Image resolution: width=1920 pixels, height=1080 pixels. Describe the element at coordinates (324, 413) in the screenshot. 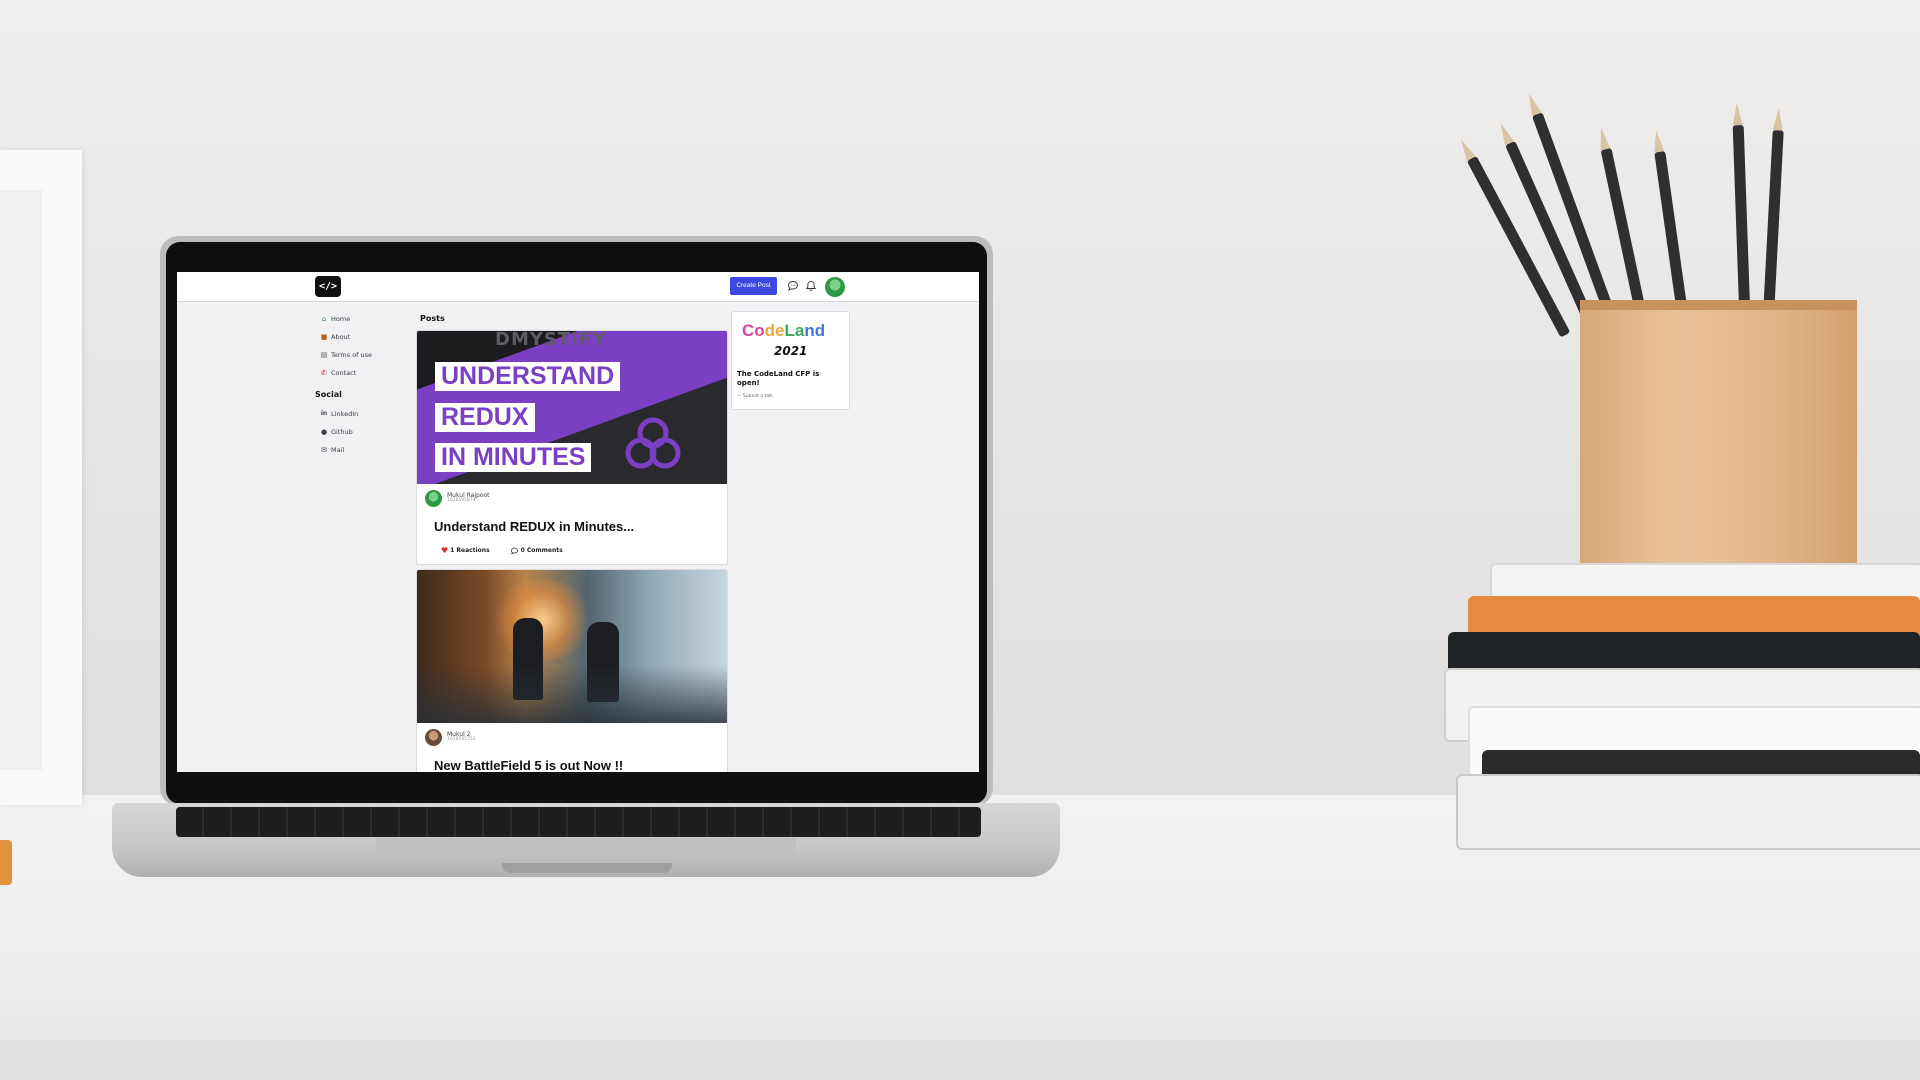

I see `linkedin-icon: in` at that location.